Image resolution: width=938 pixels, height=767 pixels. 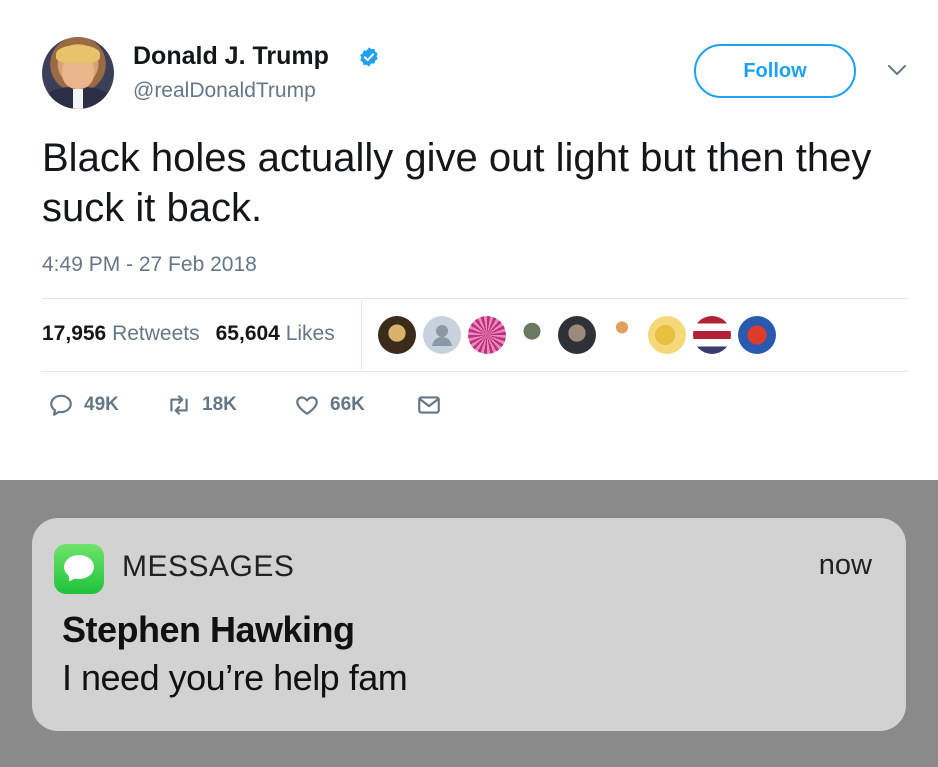 I want to click on display-name: Donald J. Trump, so click(x=231, y=56).